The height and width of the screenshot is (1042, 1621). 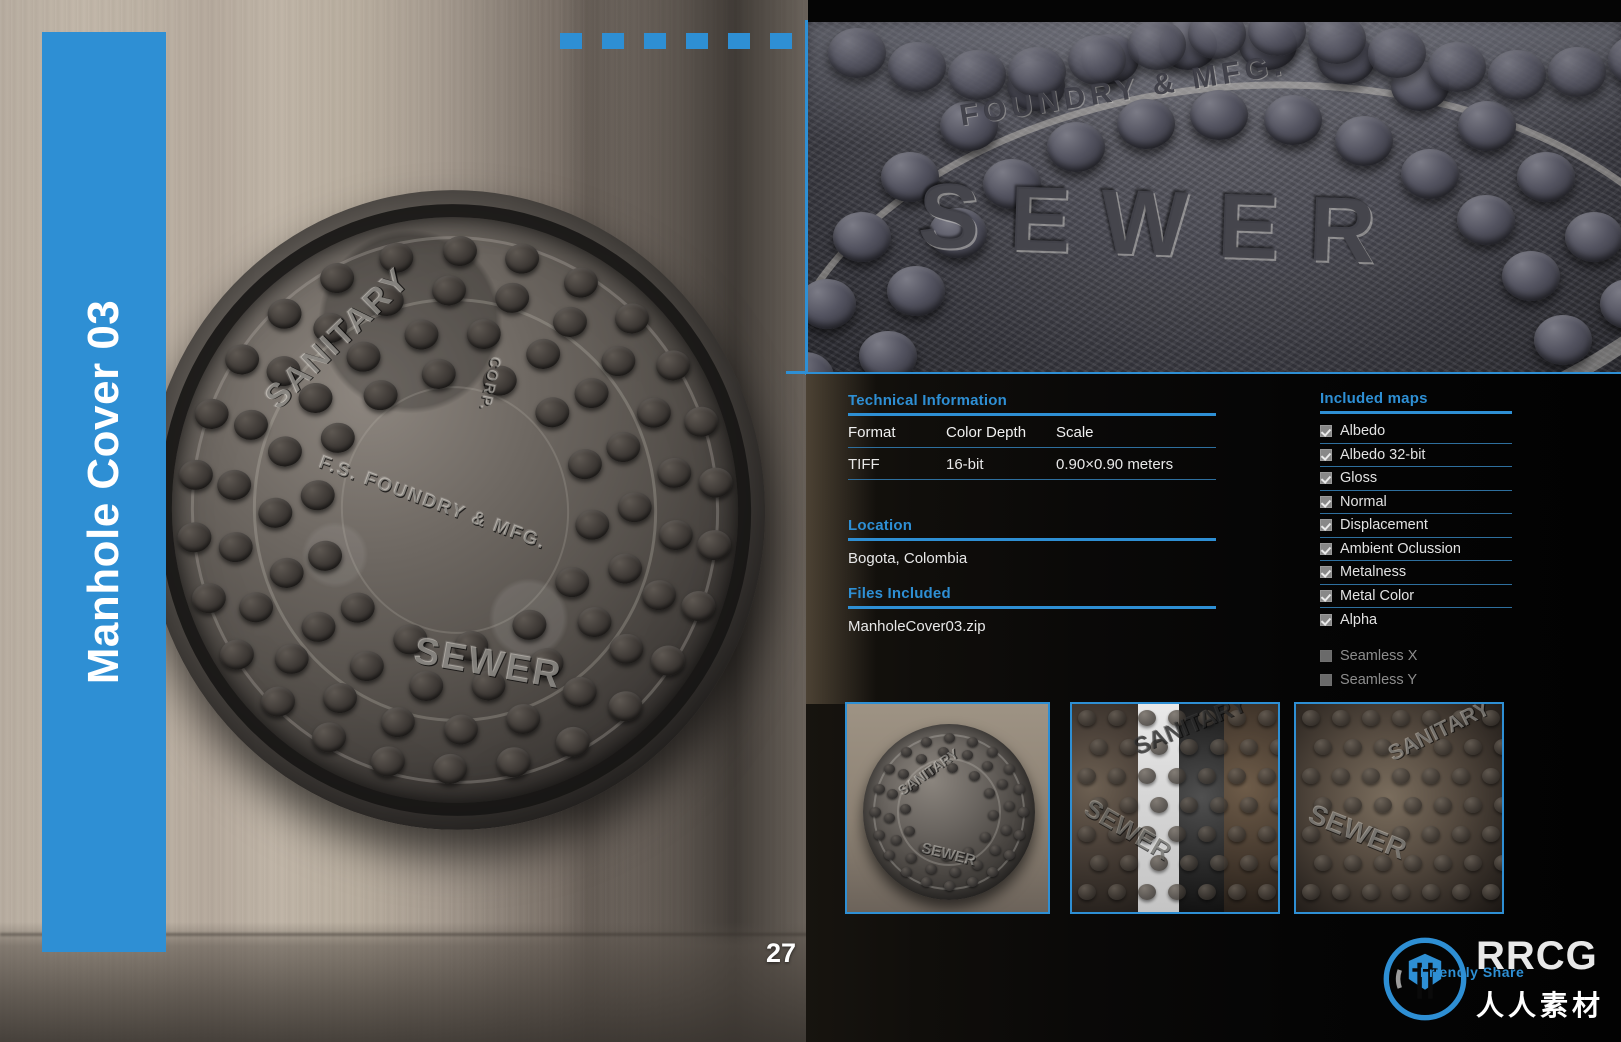 I want to click on map-option-row: Seamless X, so click(x=1416, y=657).